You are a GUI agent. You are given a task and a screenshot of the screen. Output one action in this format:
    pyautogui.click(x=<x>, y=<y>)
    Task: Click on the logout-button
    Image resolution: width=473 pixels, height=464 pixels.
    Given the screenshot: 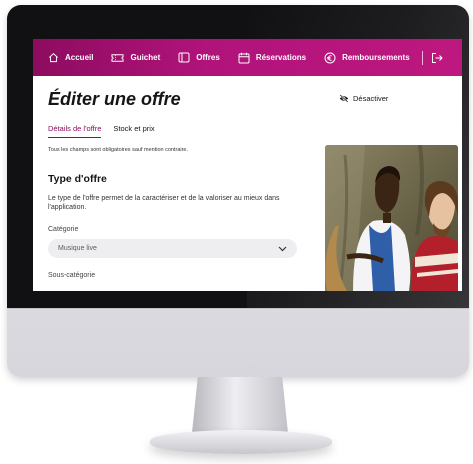 What is the action you would take?
    pyautogui.click(x=437, y=58)
    